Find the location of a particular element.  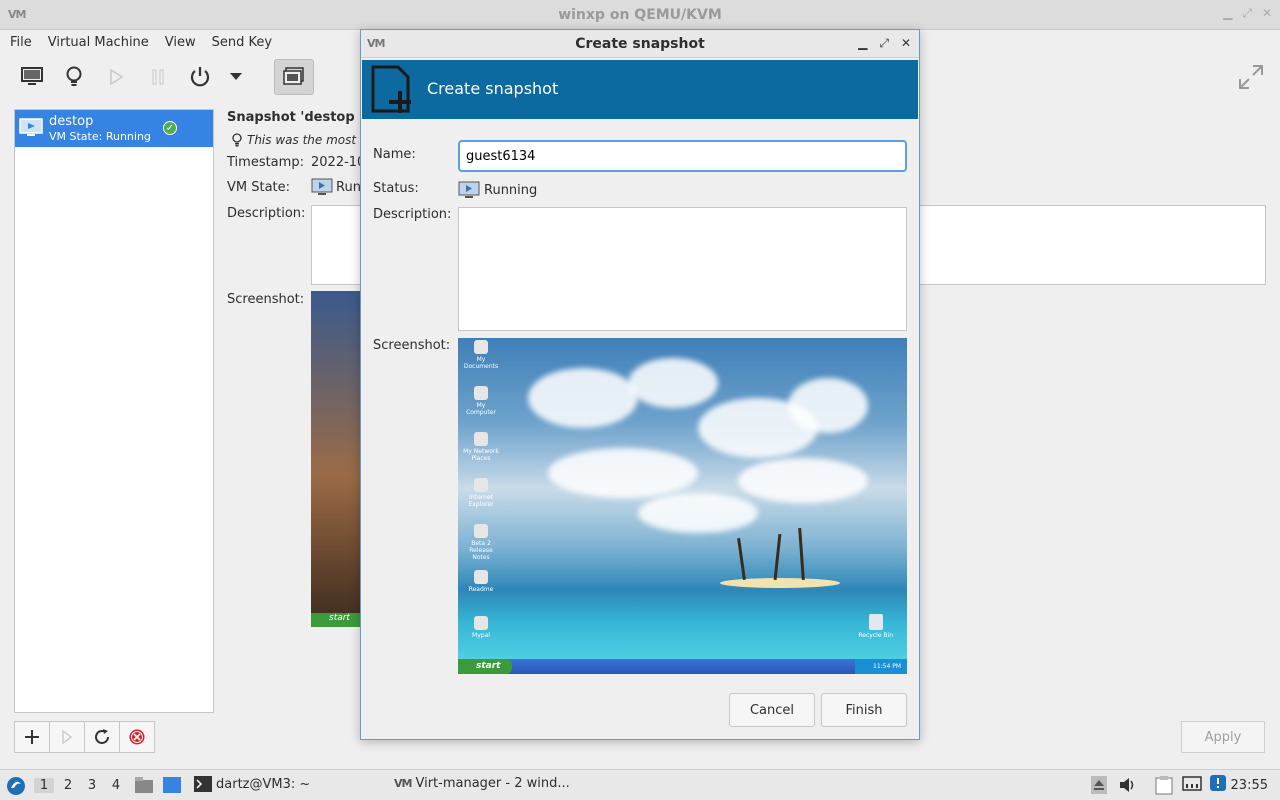

desktop-icon-label: Mypal is located at coordinates (481, 635).